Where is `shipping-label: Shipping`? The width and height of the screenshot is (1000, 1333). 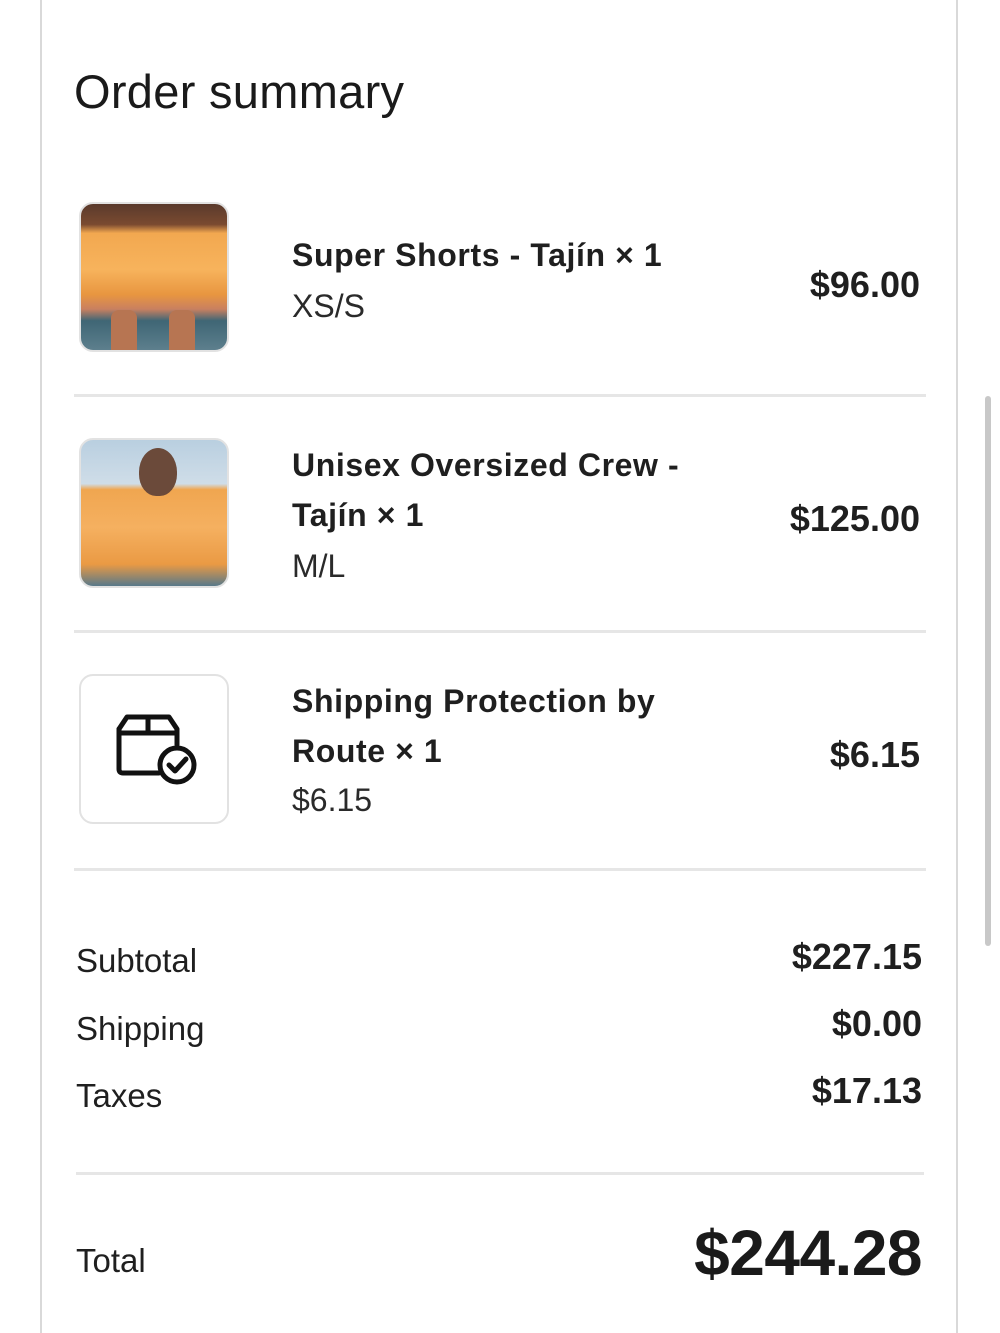 shipping-label: Shipping is located at coordinates (140, 1028).